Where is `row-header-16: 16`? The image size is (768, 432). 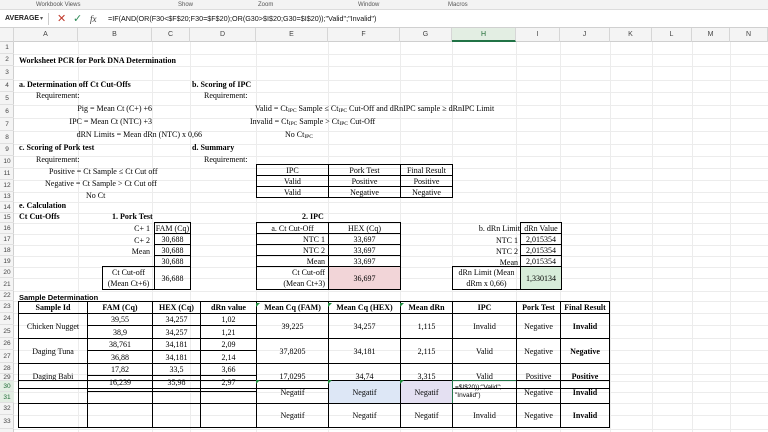 row-header-16: 16 is located at coordinates (7, 228).